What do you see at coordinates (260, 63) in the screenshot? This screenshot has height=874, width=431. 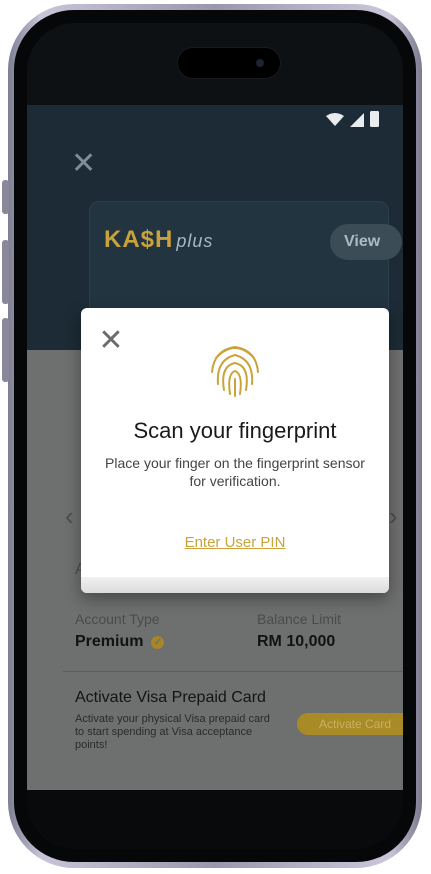 I see `front-camera` at bounding box center [260, 63].